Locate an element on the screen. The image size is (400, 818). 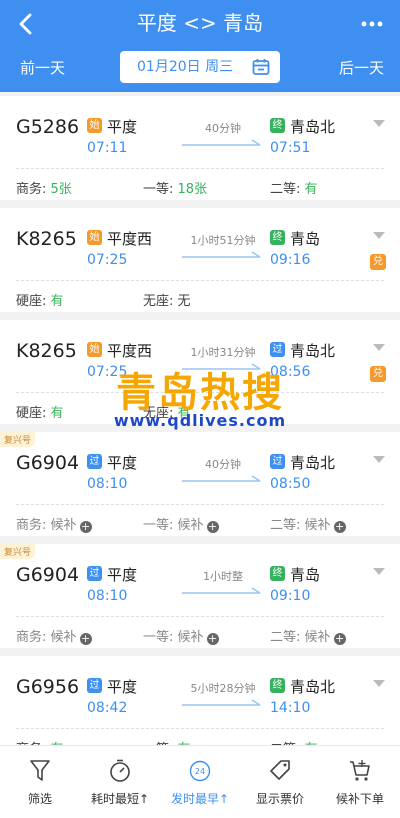
travel-duration: 1小时整 is located at coordinates (223, 576).